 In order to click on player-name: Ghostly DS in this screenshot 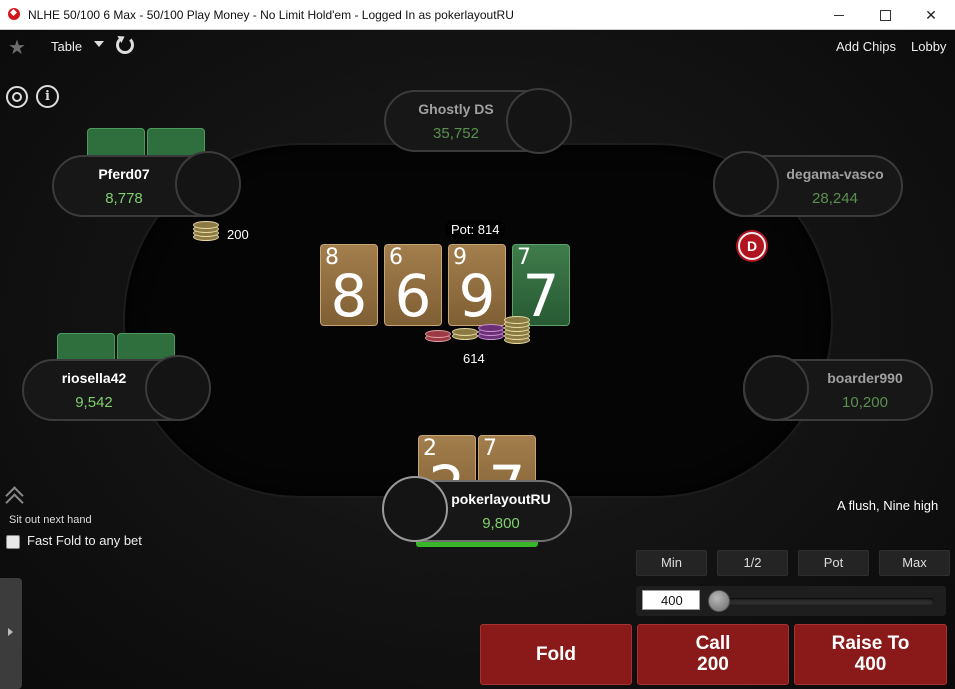, I will do `click(456, 109)`.